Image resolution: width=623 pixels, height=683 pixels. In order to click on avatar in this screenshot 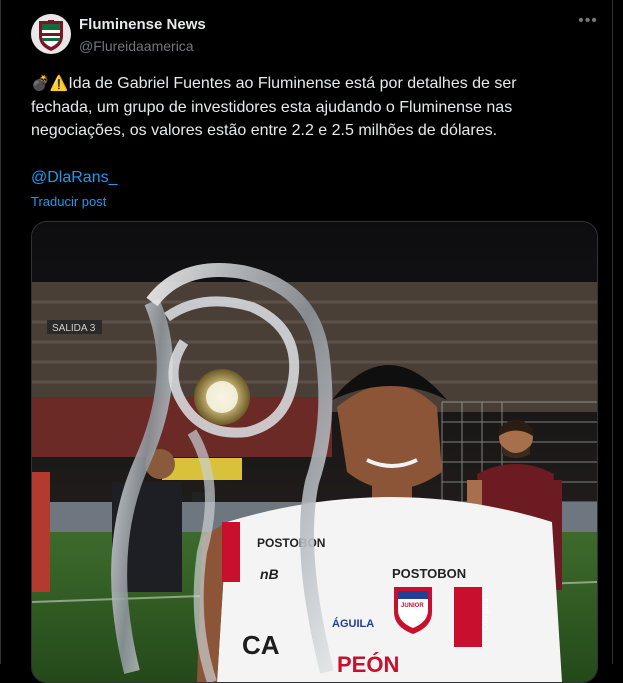, I will do `click(51, 34)`.